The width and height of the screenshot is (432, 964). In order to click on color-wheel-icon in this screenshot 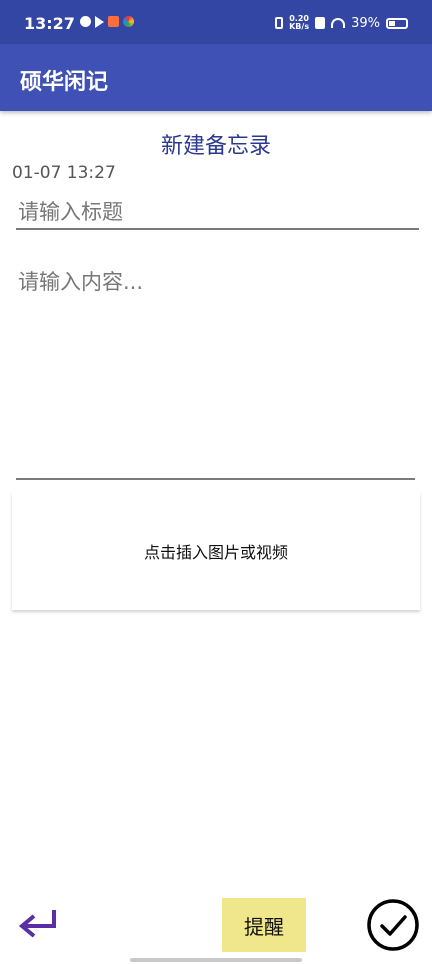, I will do `click(128, 21)`.